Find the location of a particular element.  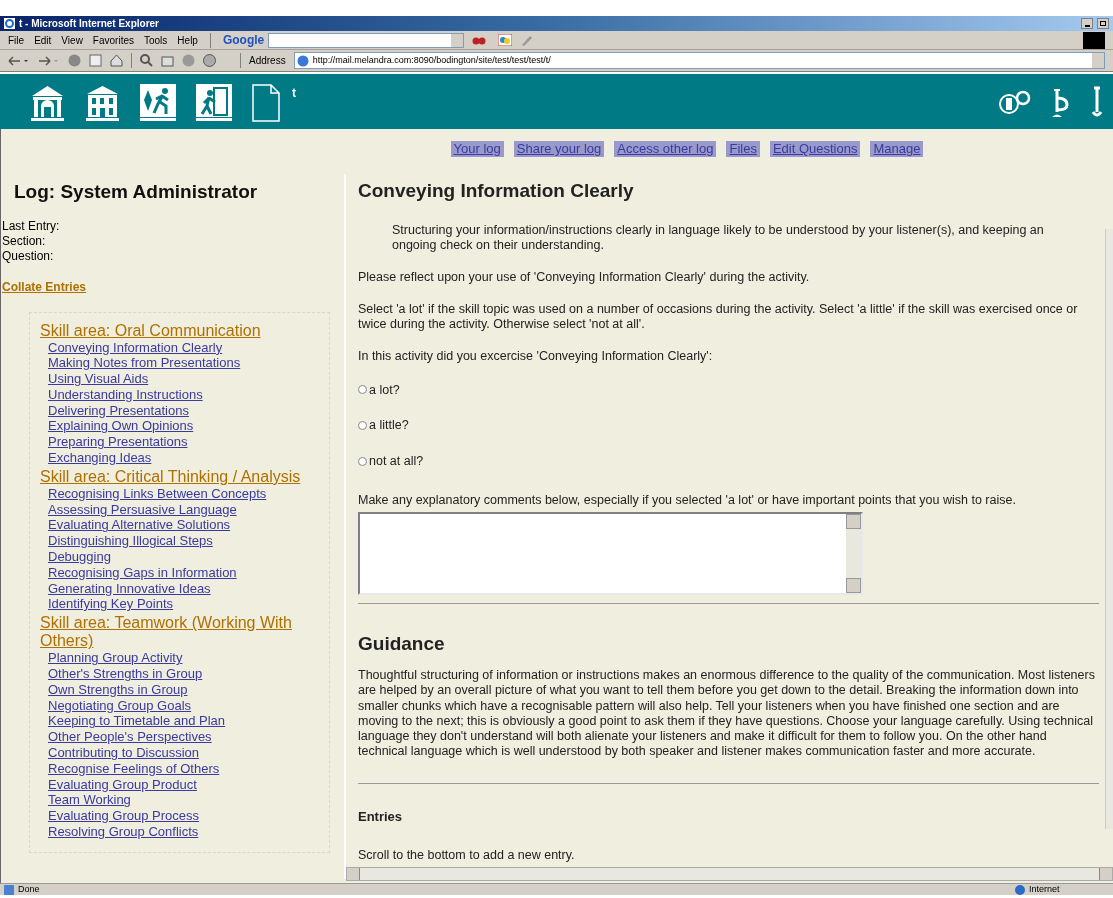

comments-prompt: Make any explanatory comments below, especially if you selected 'a lot' or have important points that you wish to raise. is located at coordinates (687, 500).